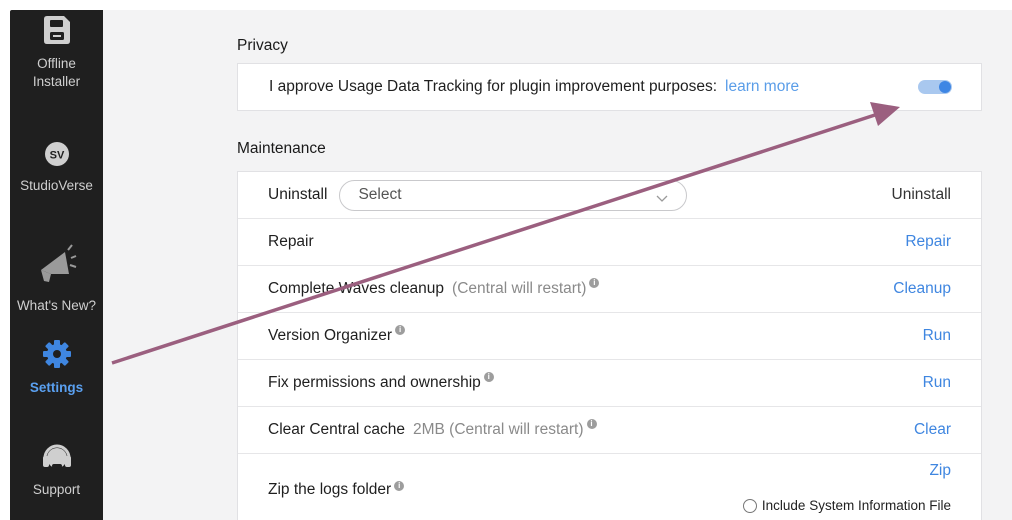  What do you see at coordinates (609, 383) in the screenshot?
I see `permissions-row: Fix permissions and ownership i Run` at bounding box center [609, 383].